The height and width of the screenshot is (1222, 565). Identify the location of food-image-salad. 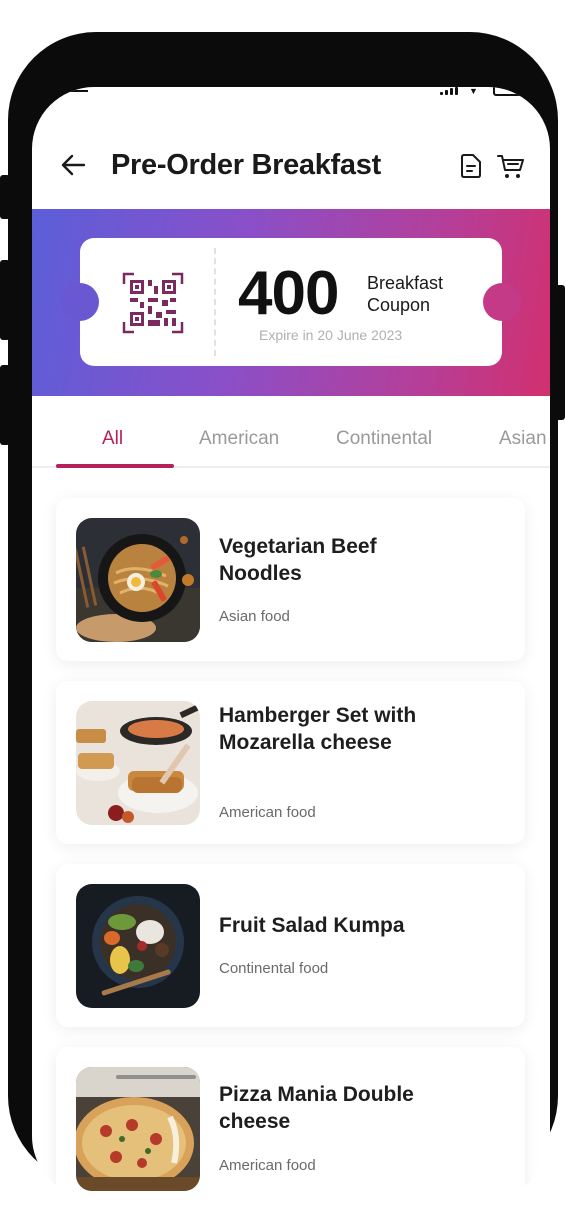
(138, 946).